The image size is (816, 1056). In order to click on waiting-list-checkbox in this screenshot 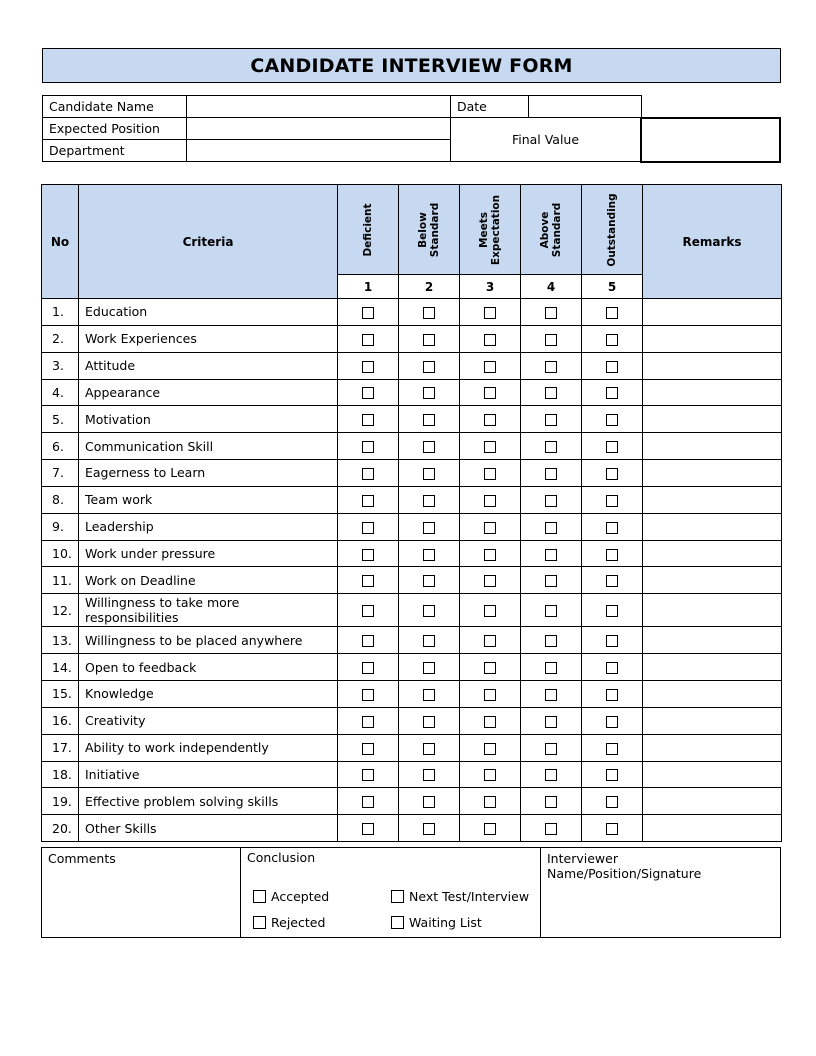, I will do `click(397, 922)`.